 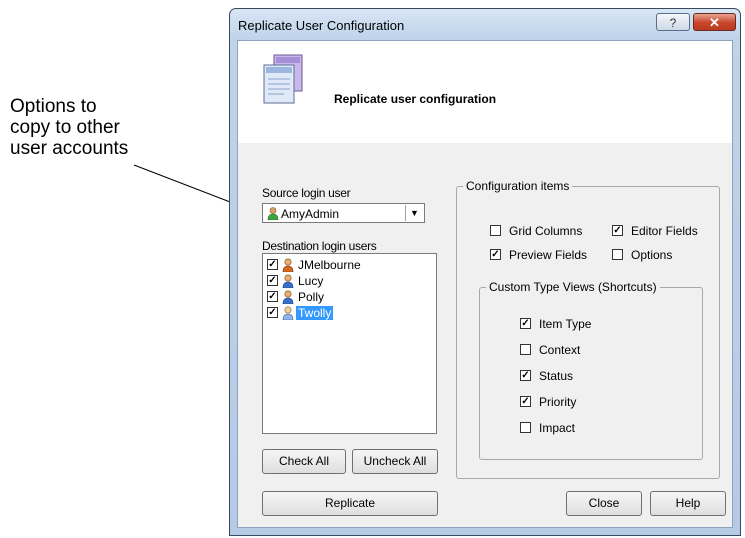 I want to click on check-all-button: Check All, so click(x=304, y=461).